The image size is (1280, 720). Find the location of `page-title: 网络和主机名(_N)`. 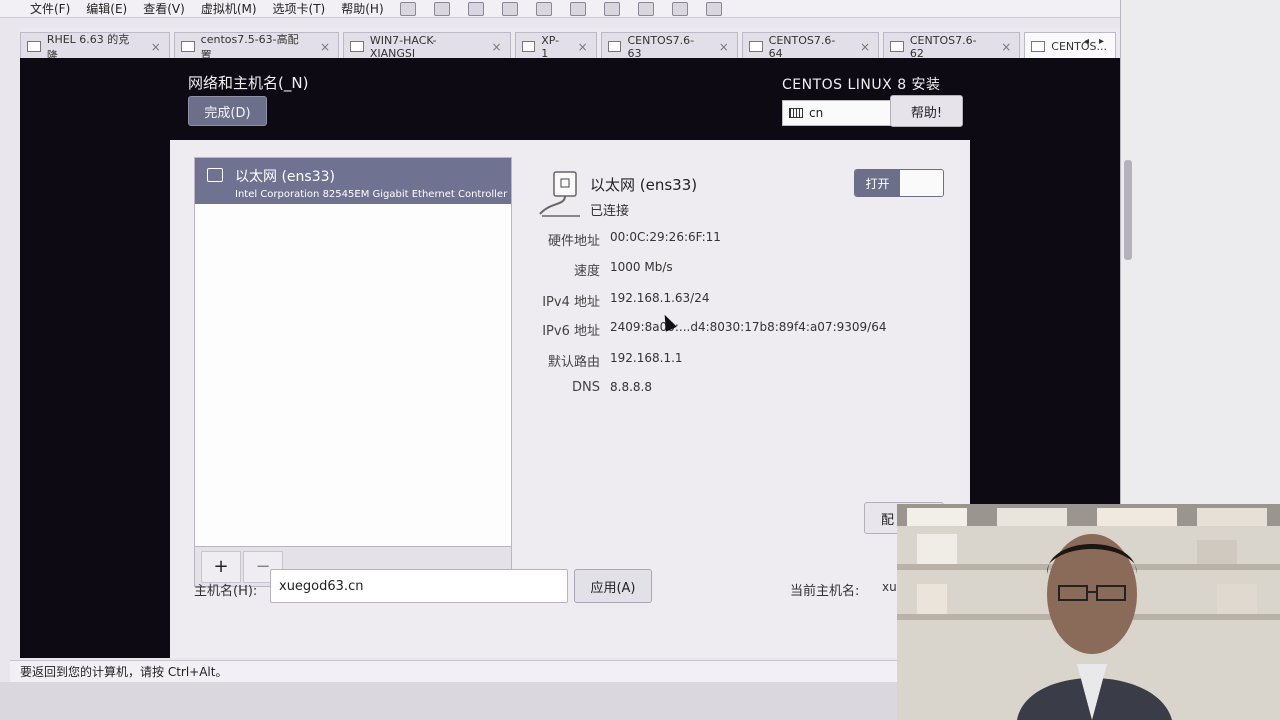

page-title: 网络和主机名(_N) is located at coordinates (248, 83).